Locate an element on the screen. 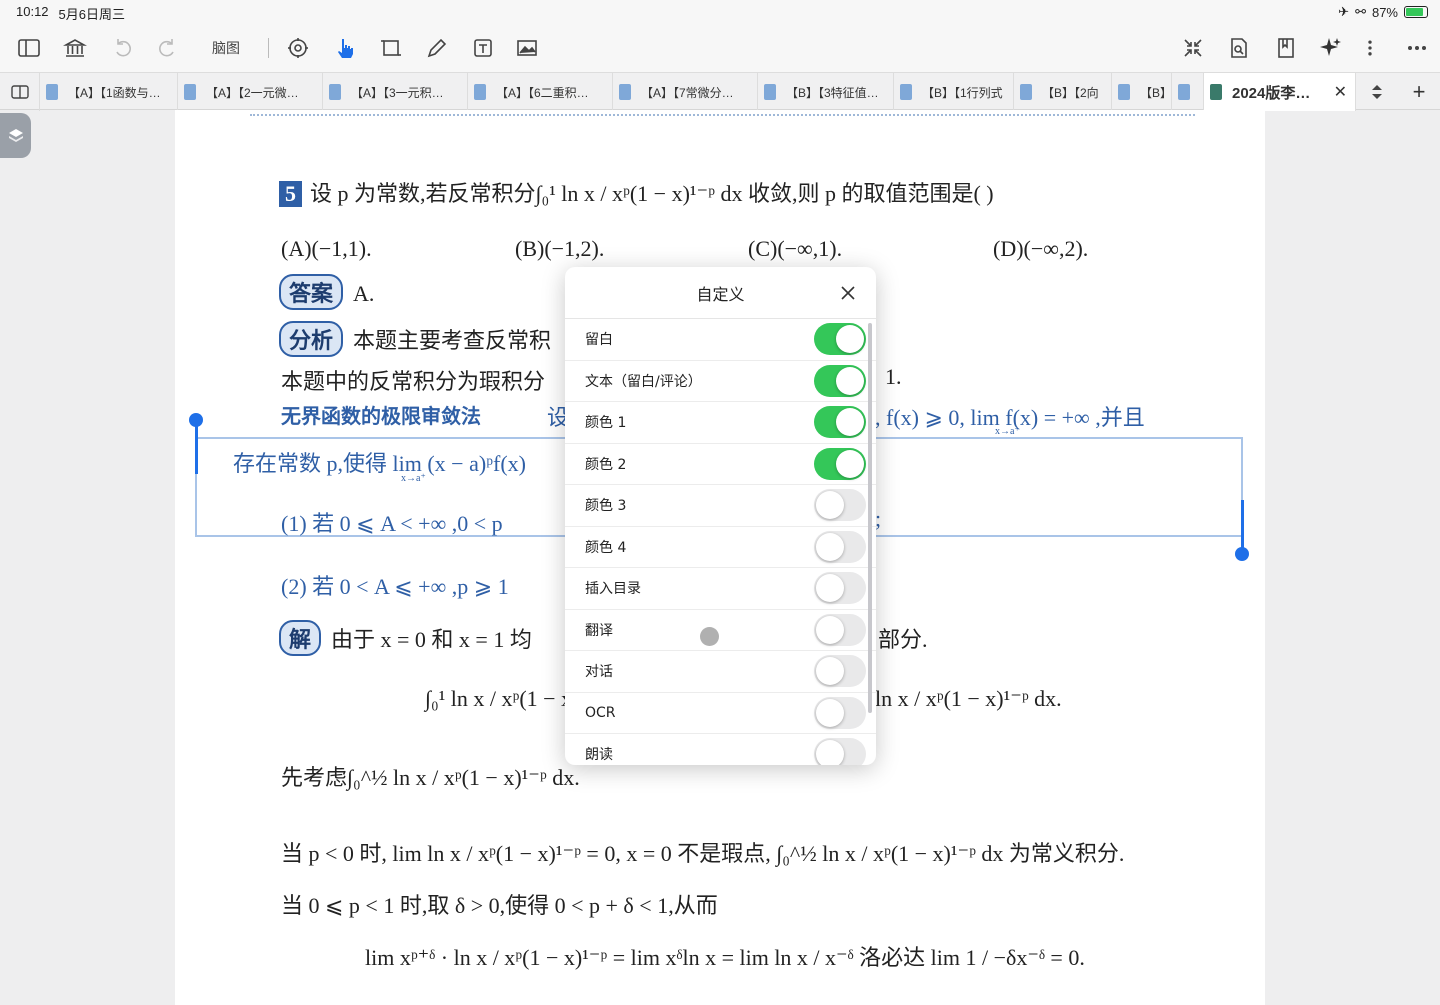 The width and height of the screenshot is (1440, 1005). tab-8: 【B】【2向 is located at coordinates (1063, 92).